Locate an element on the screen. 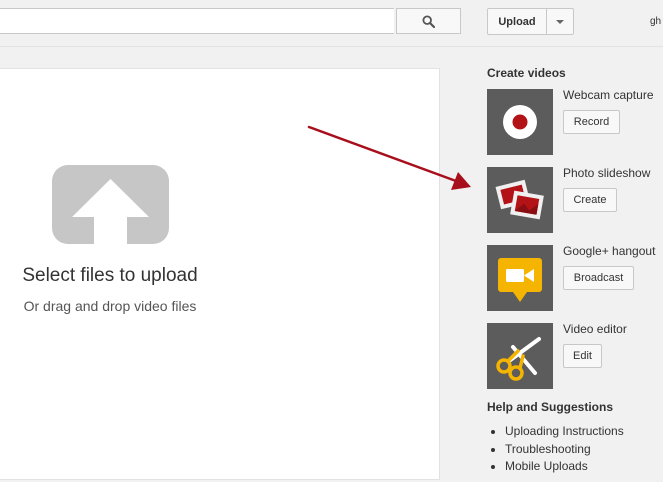  uploading-instructions-link: Uploading Instructions is located at coordinates (555, 432).